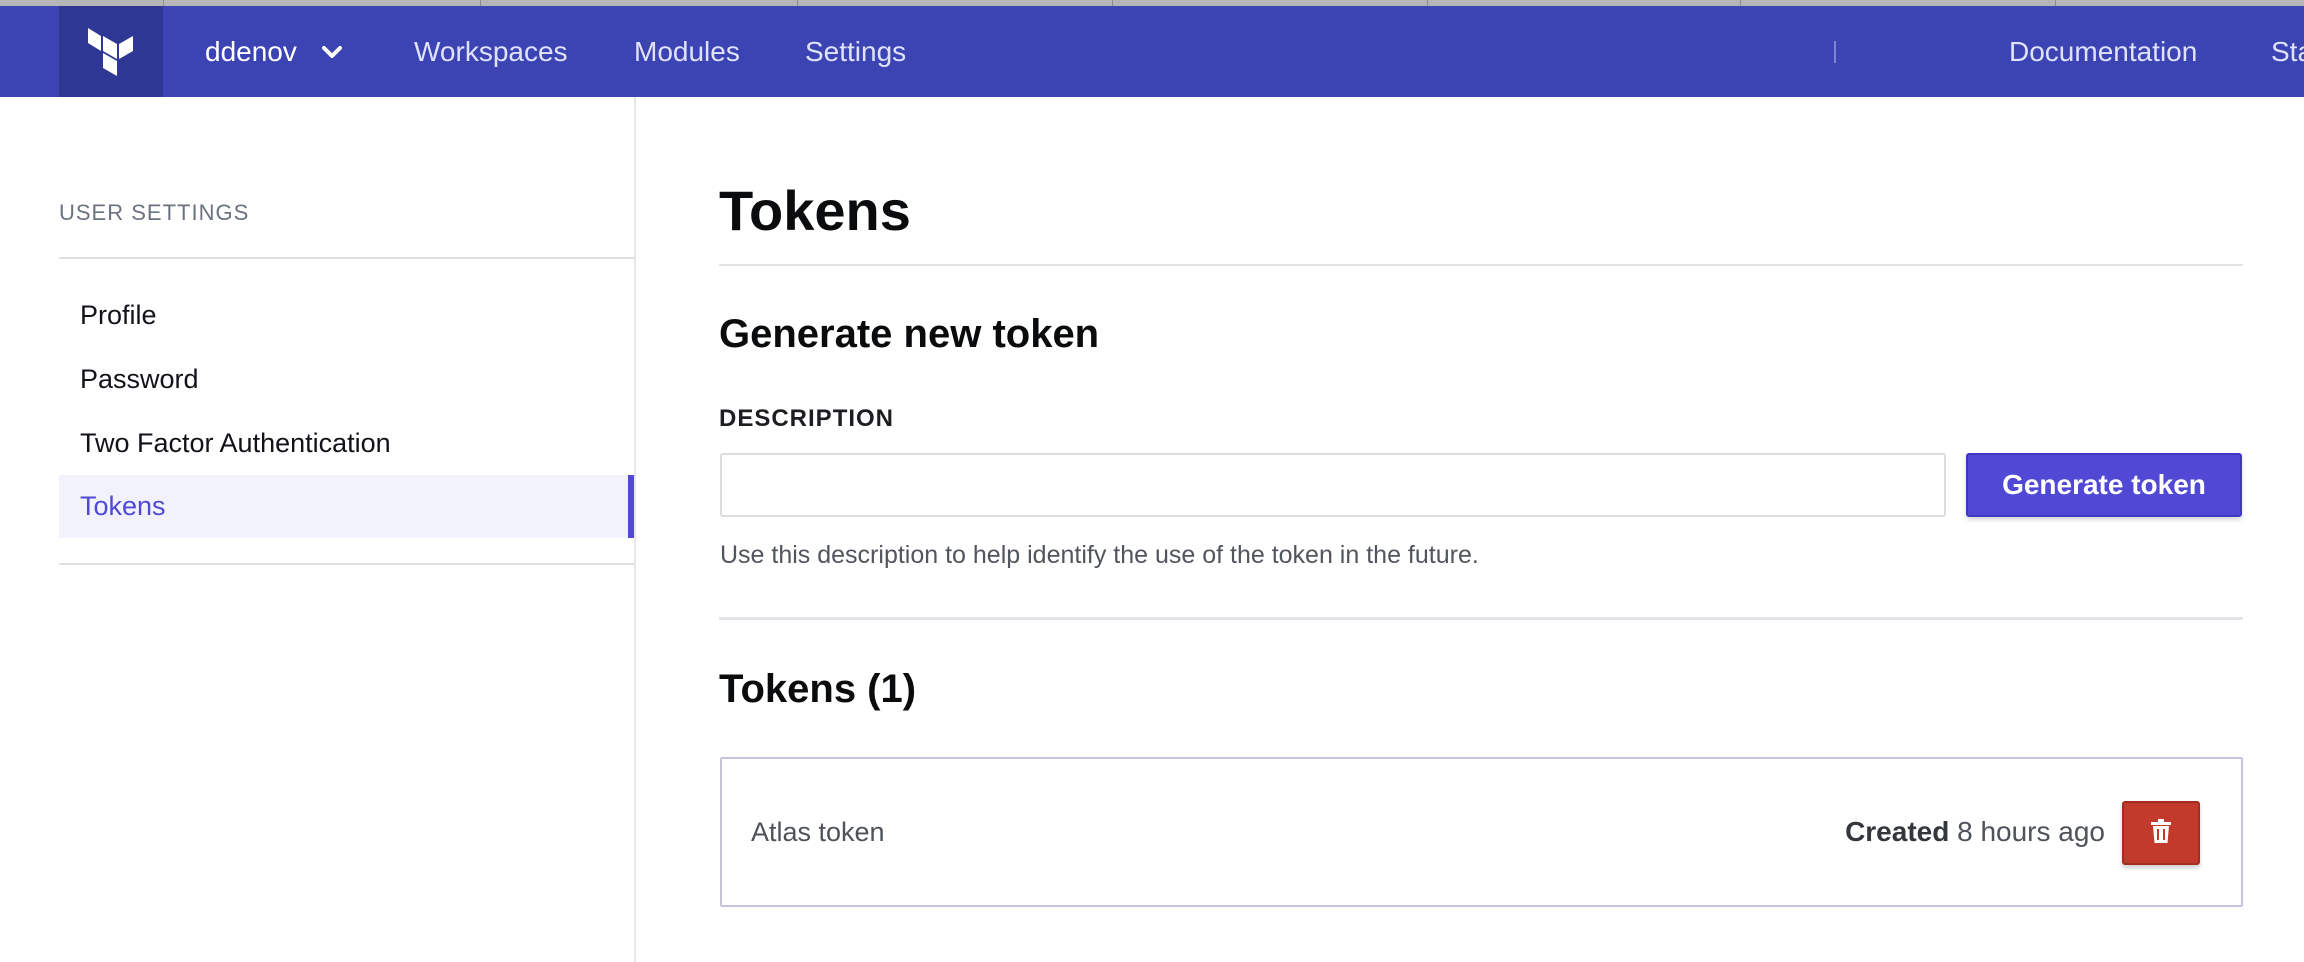  Describe the element at coordinates (2104, 485) in the screenshot. I see `generate-token-button: Generate token` at that location.